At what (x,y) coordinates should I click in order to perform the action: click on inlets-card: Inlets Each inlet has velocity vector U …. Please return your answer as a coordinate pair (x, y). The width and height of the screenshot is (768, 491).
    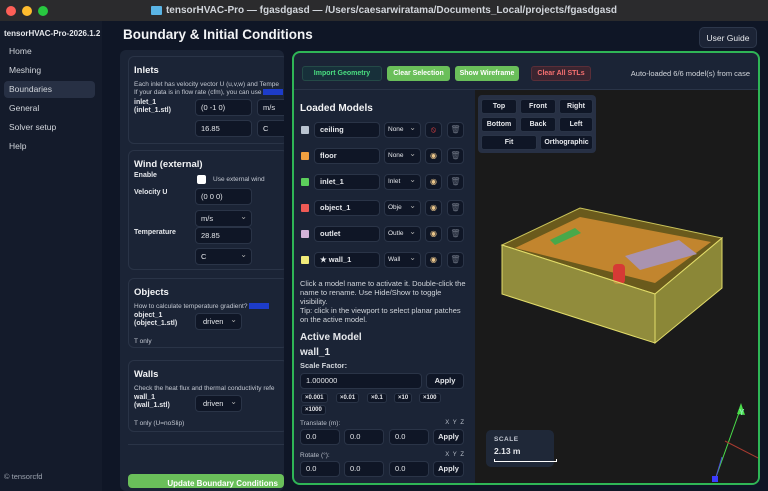
    Looking at the image, I should click on (206, 100).